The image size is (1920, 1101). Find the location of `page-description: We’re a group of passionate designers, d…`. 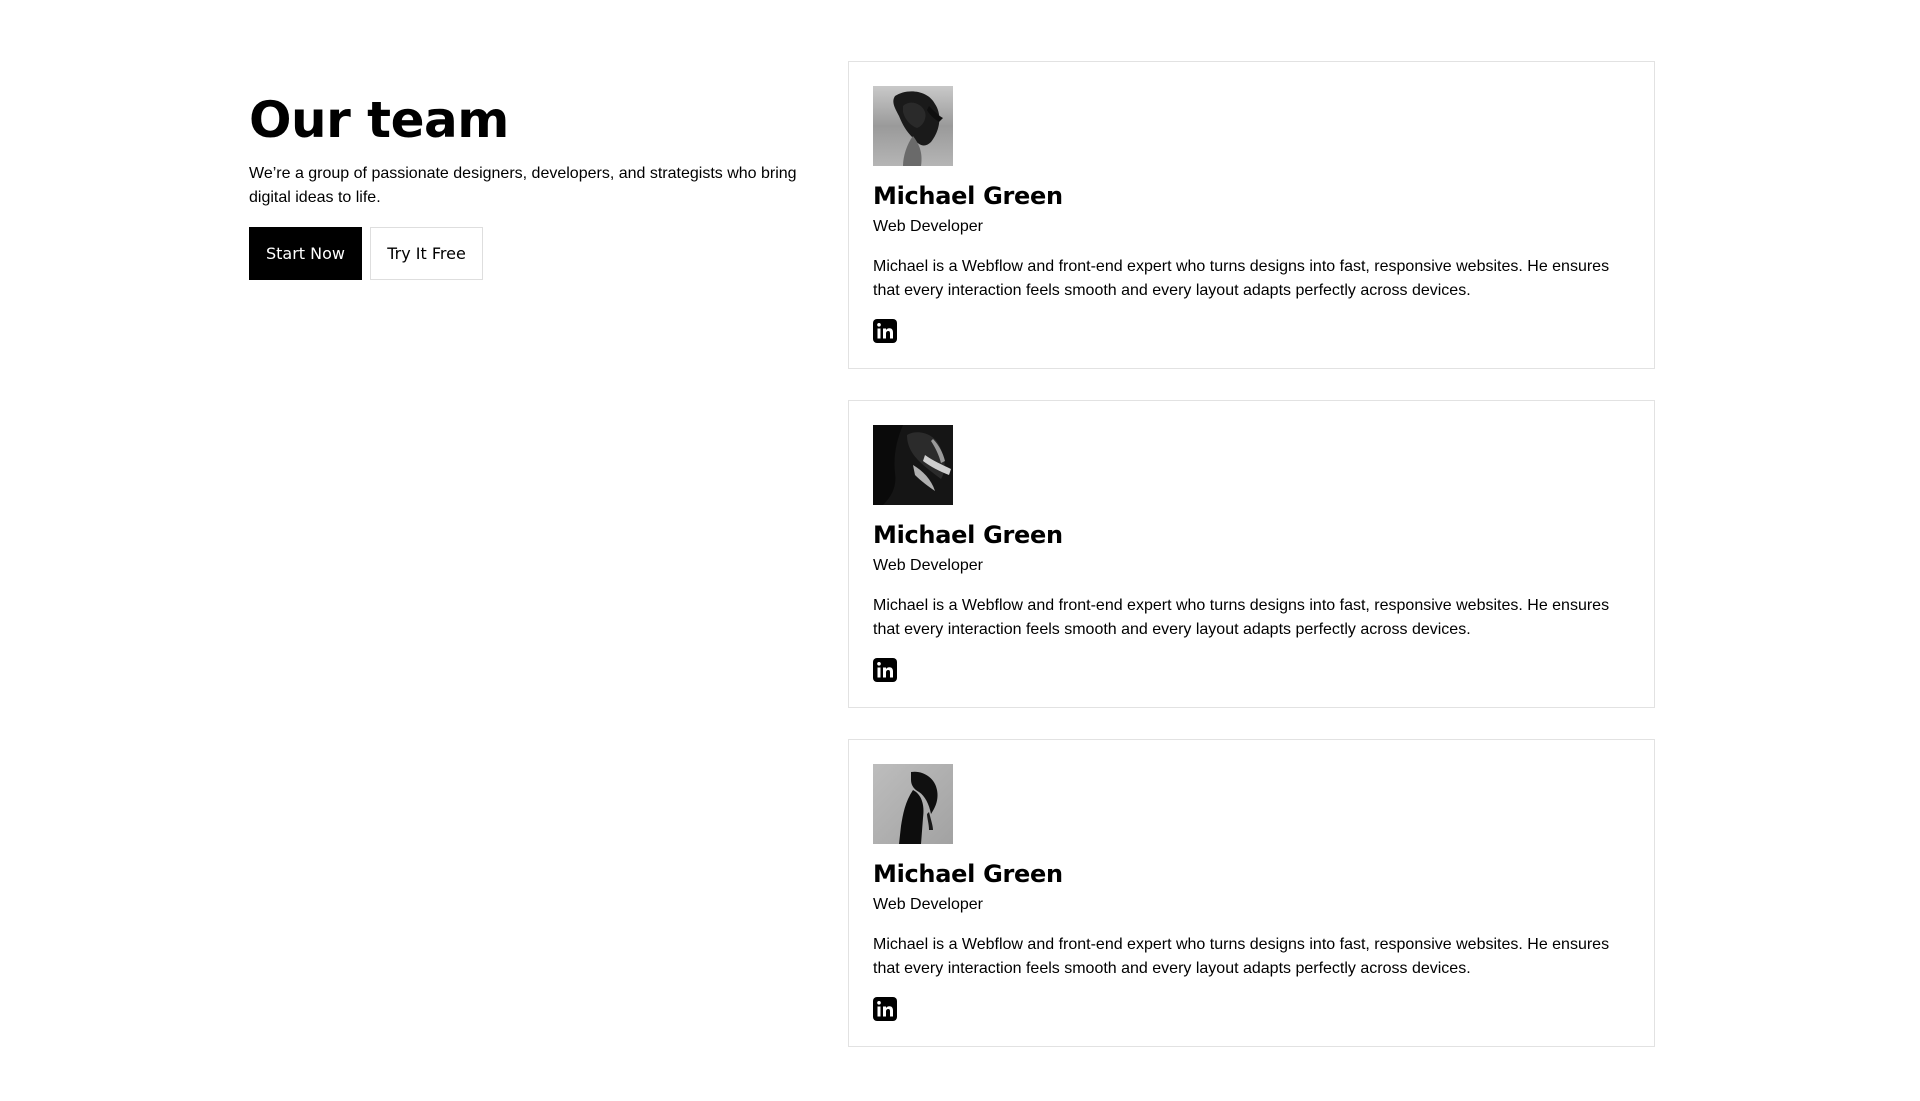

page-description: We’re a group of passionate designers, d… is located at coordinates (523, 185).